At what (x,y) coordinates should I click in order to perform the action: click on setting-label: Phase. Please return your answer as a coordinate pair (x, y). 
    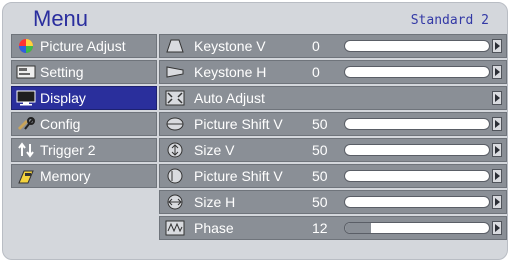
    Looking at the image, I should click on (214, 228).